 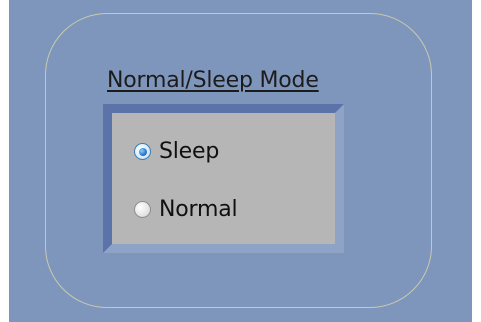 I want to click on radio-selected-dot-icon, so click(x=142, y=151).